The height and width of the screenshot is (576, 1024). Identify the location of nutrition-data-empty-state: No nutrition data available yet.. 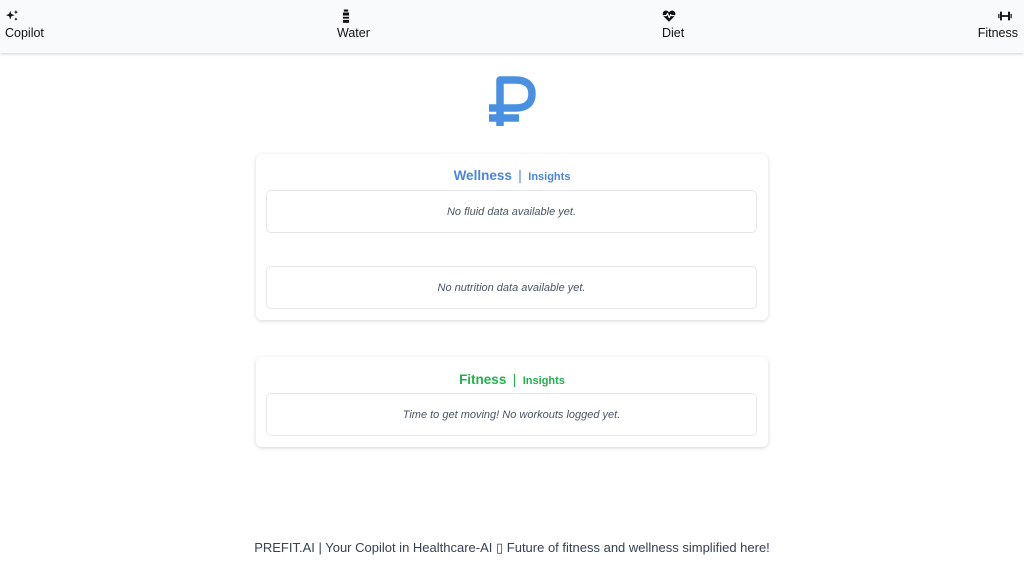
(511, 287).